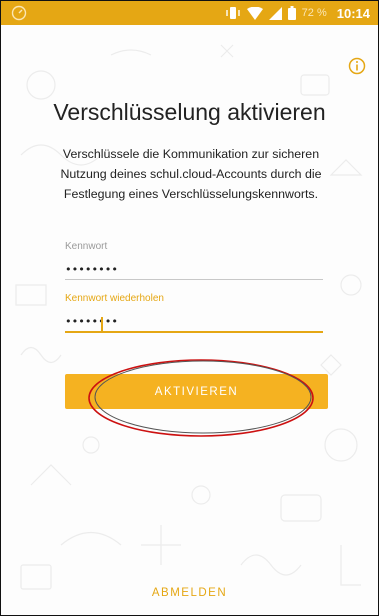 This screenshot has width=379, height=616. What do you see at coordinates (194, 269) in the screenshot?
I see `password-input` at bounding box center [194, 269].